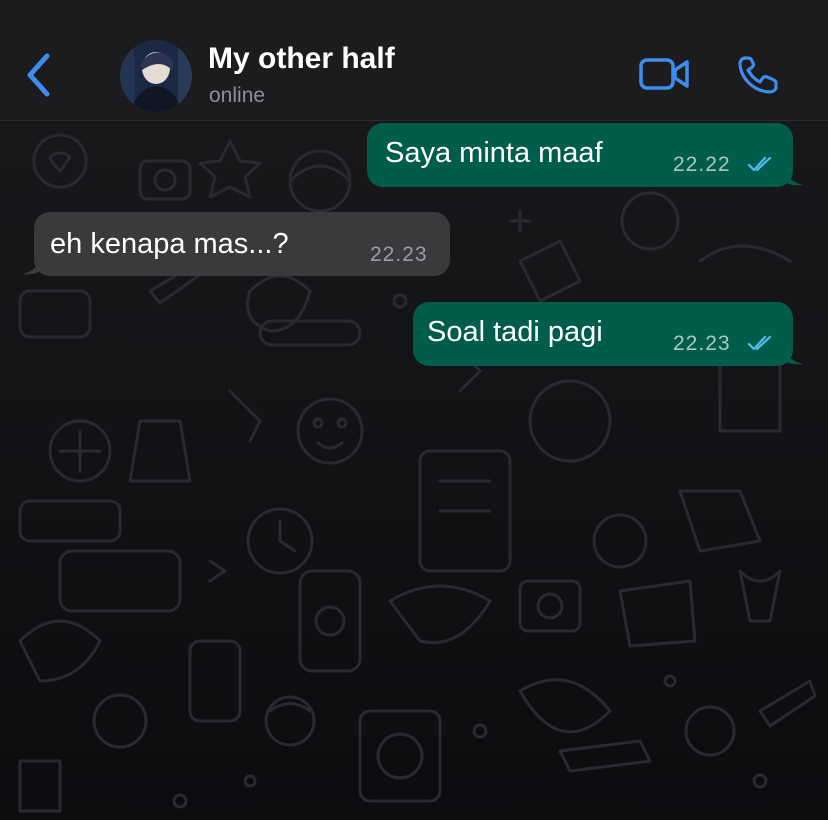 Image resolution: width=828 pixels, height=820 pixels. I want to click on avatar-image, so click(156, 76).